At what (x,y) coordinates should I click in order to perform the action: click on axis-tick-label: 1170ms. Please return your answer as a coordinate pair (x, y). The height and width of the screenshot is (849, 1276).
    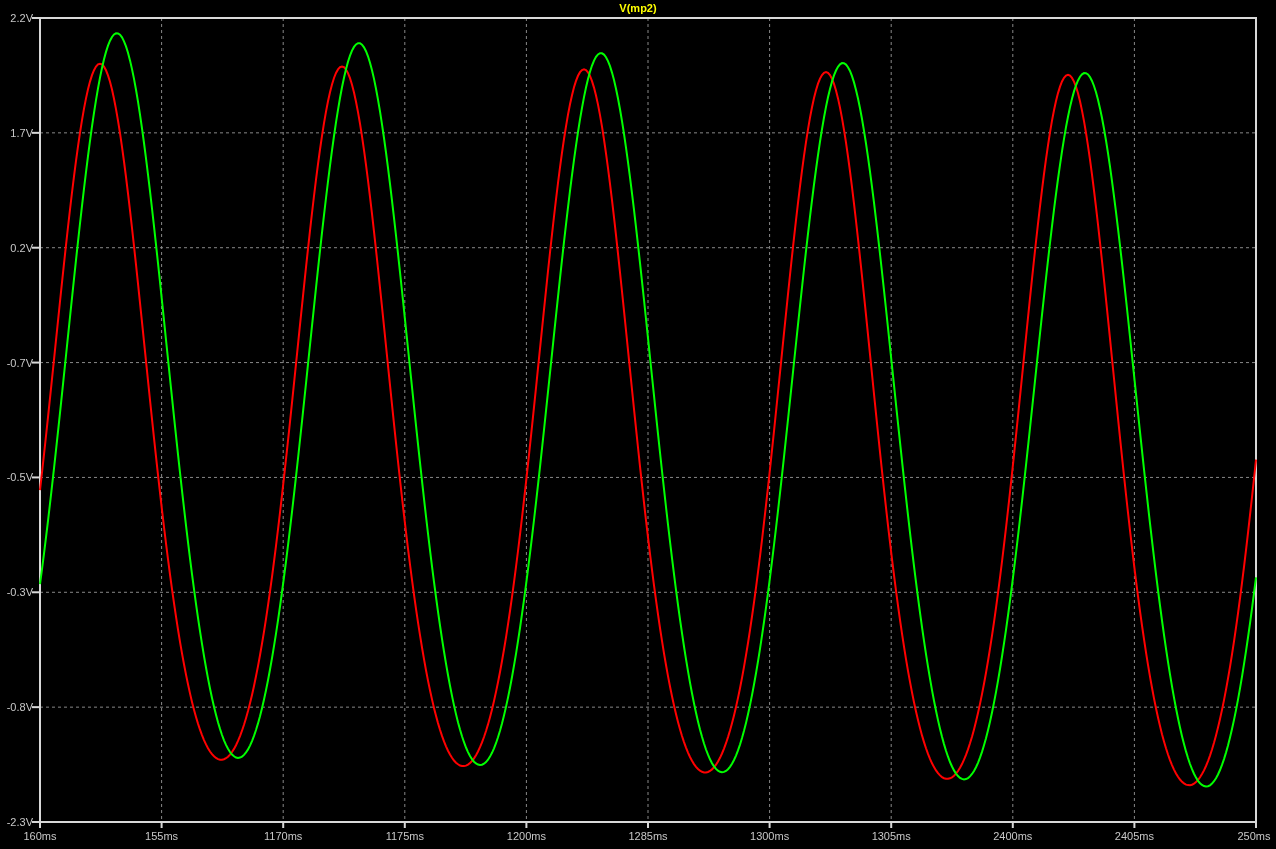
    Looking at the image, I should click on (283, 836).